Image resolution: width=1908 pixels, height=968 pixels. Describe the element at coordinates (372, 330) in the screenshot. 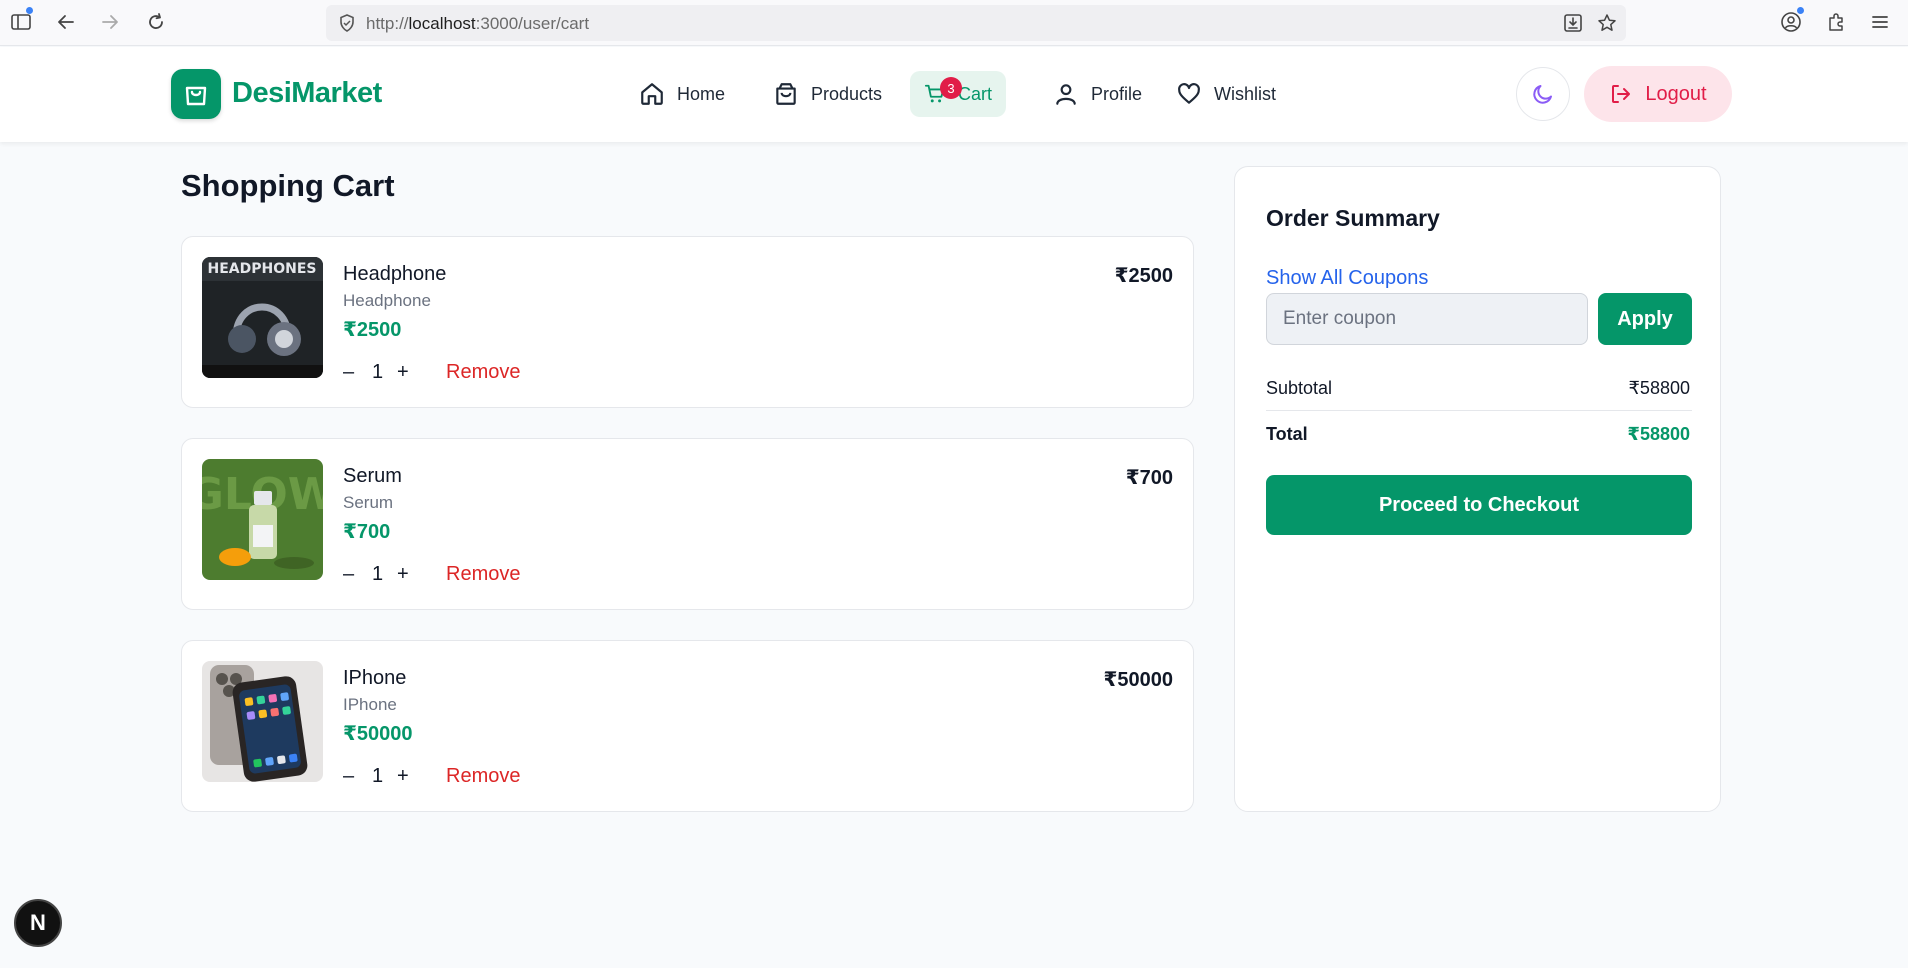

I see `item-price: ₹2500` at that location.